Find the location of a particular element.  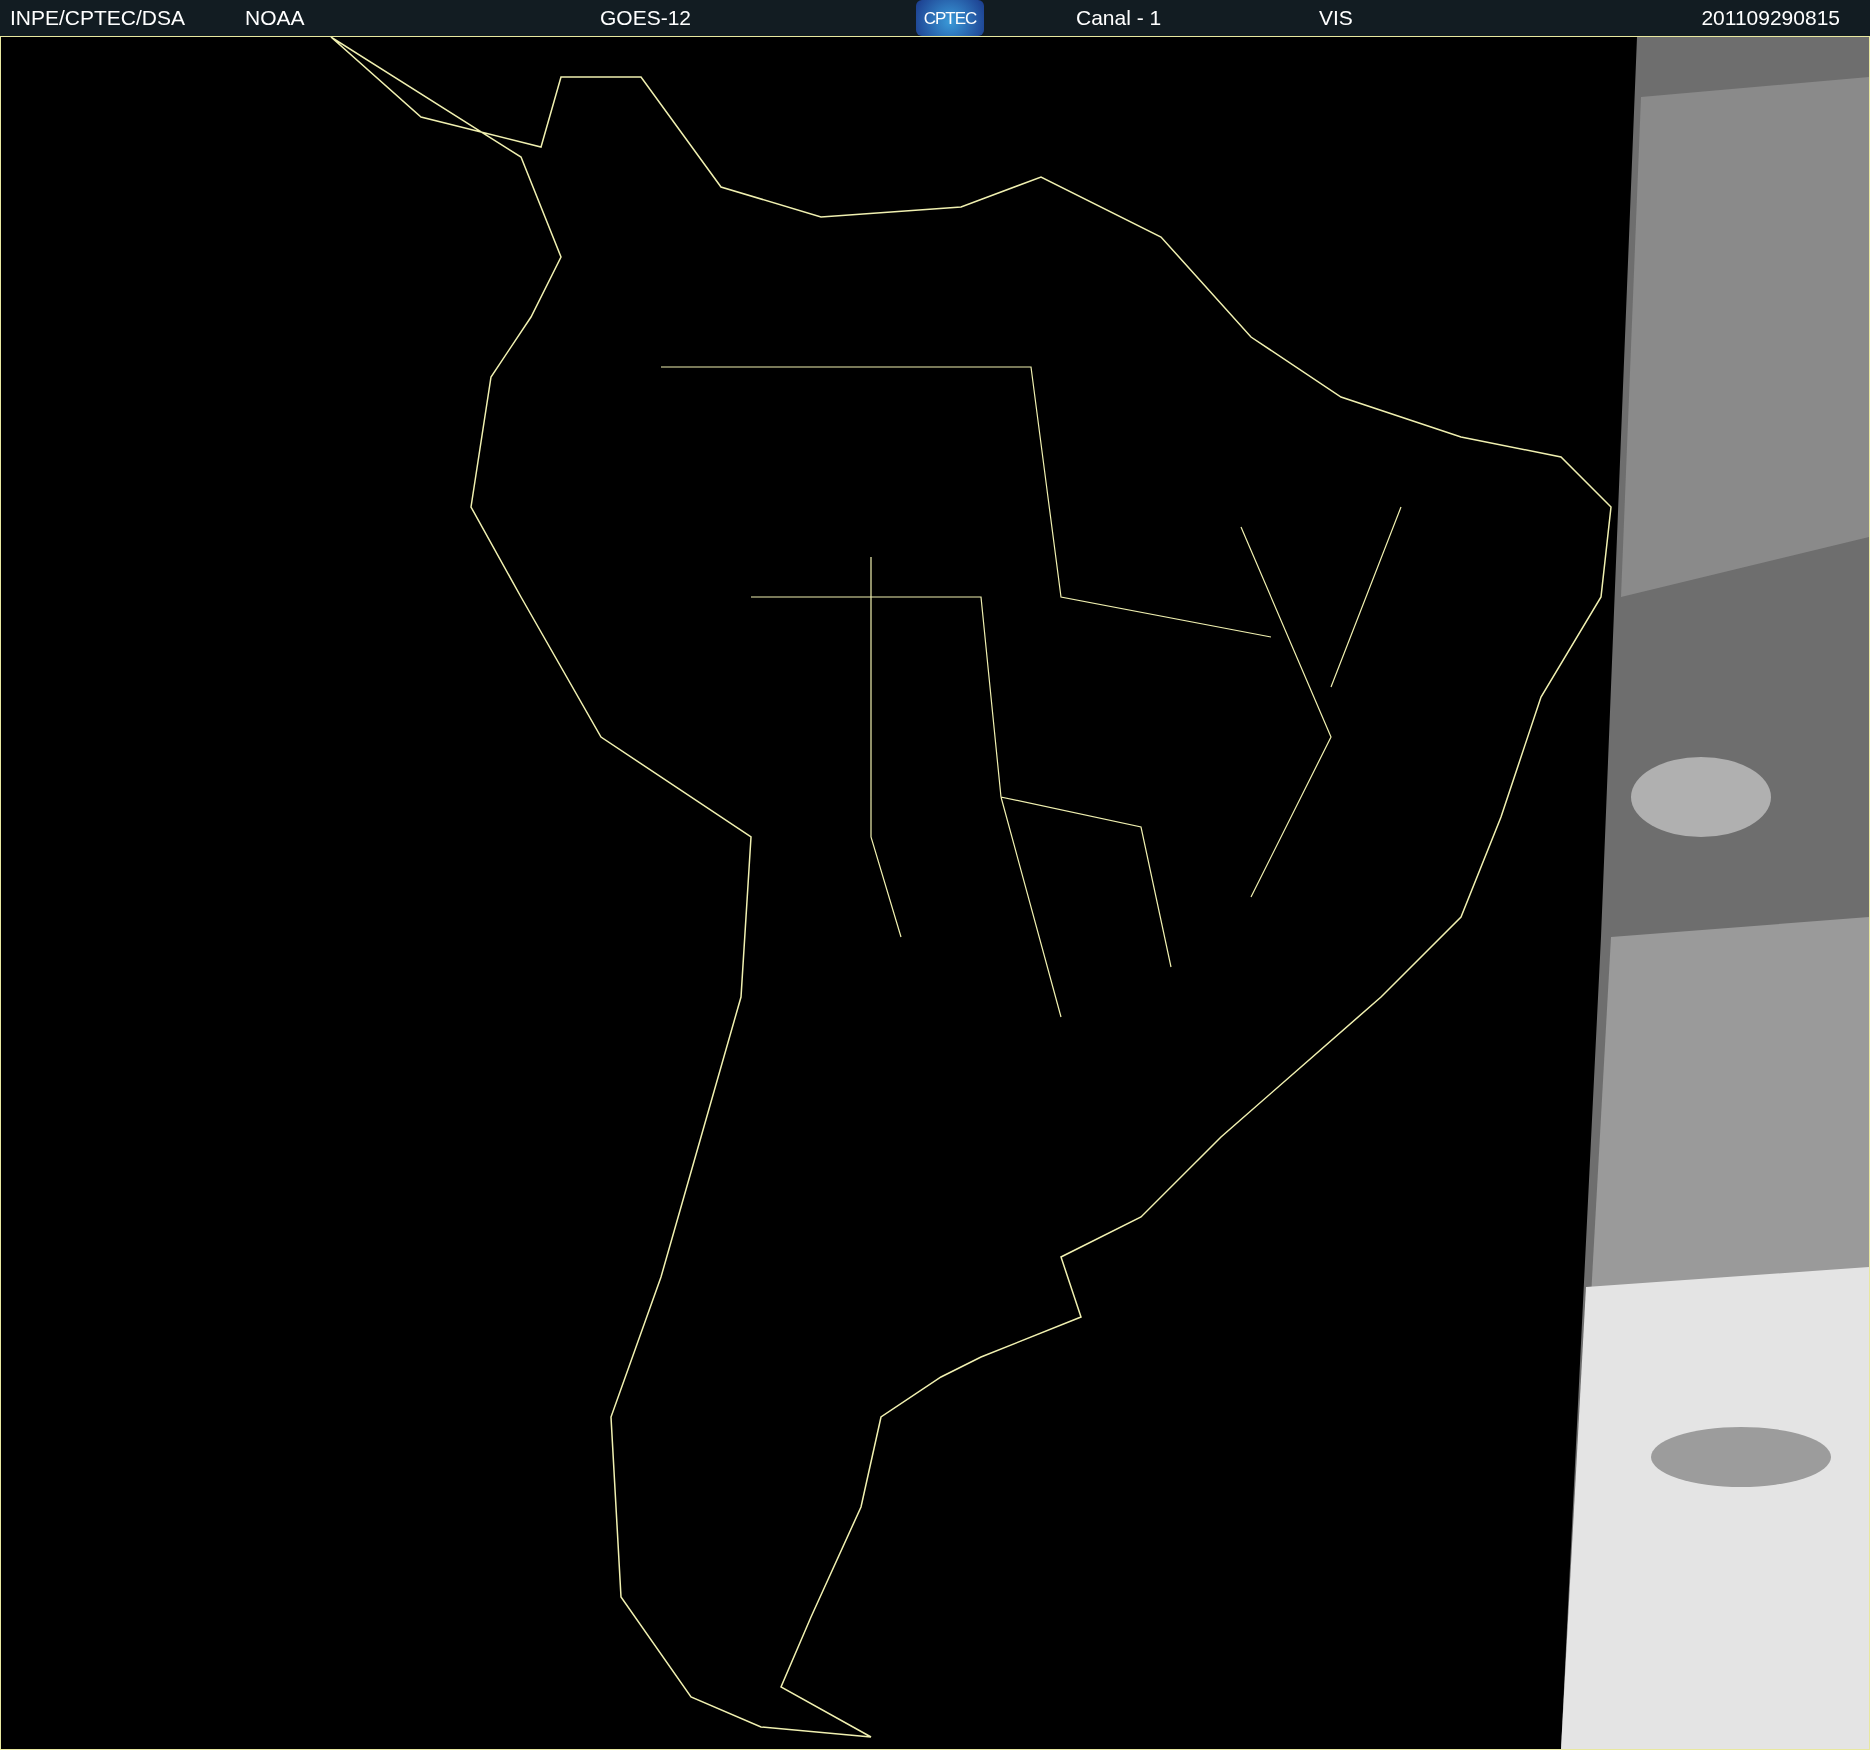

timestamp-label: 201109290815 is located at coordinates (1770, 18).